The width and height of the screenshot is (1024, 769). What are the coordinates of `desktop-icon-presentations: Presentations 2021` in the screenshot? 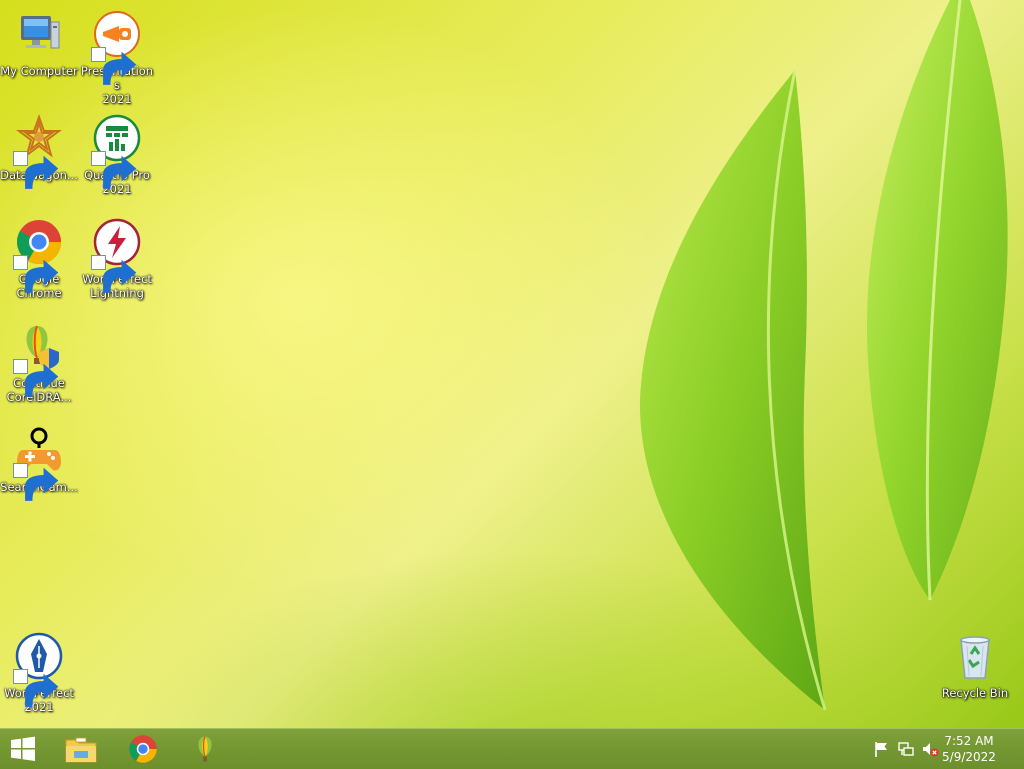 It's located at (117, 56).